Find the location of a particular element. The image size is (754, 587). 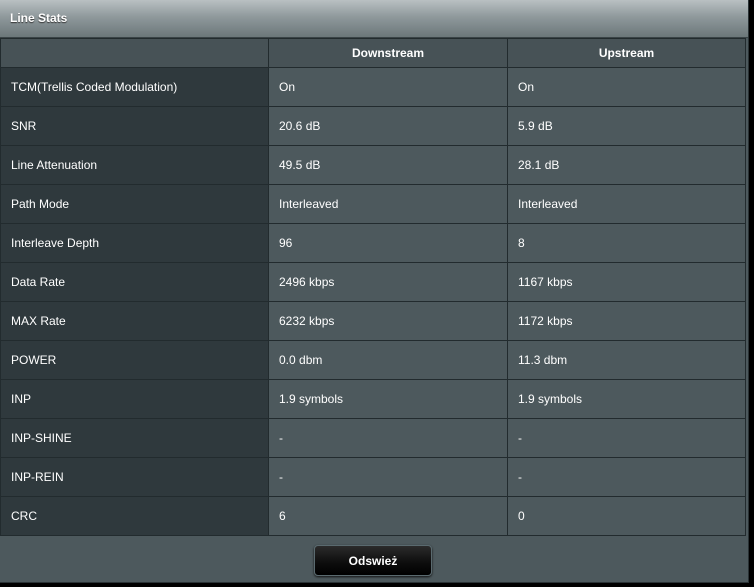

row-label: SNR is located at coordinates (134, 126).